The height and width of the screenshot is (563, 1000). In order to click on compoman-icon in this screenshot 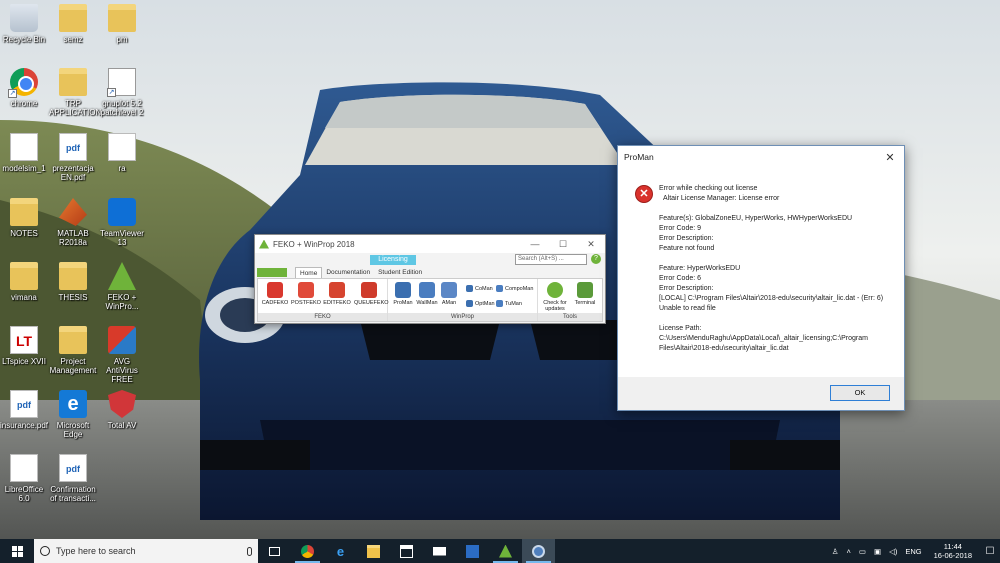, I will do `click(499, 288)`.